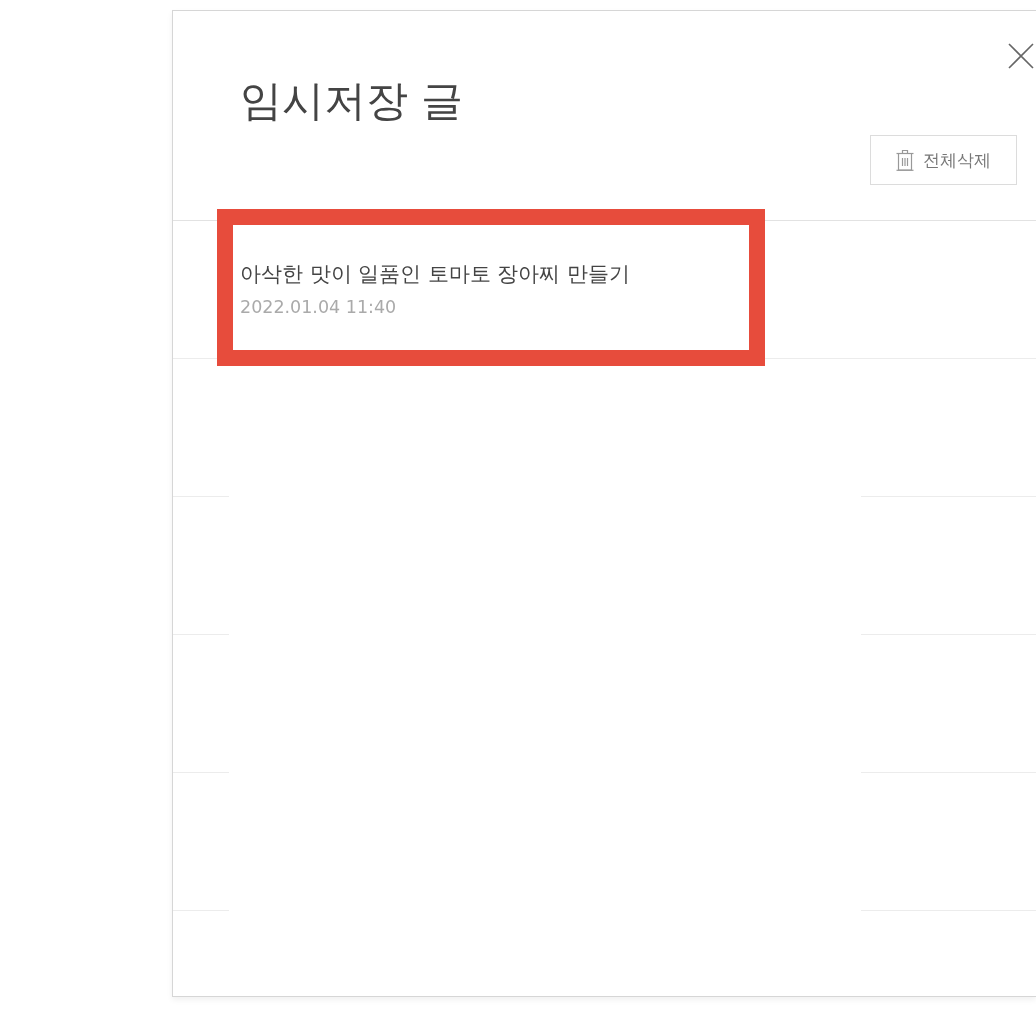 This screenshot has width=1036, height=1036. What do you see at coordinates (1021, 56) in the screenshot?
I see `close-icon` at bounding box center [1021, 56].